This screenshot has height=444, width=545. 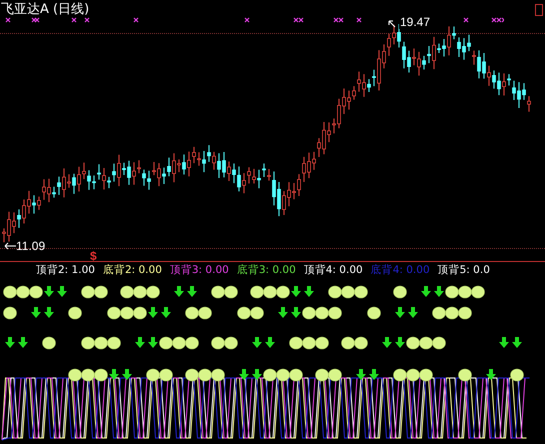 What do you see at coordinates (45, 10) in the screenshot?
I see `chart-title: 飞亚达A (日线)` at bounding box center [45, 10].